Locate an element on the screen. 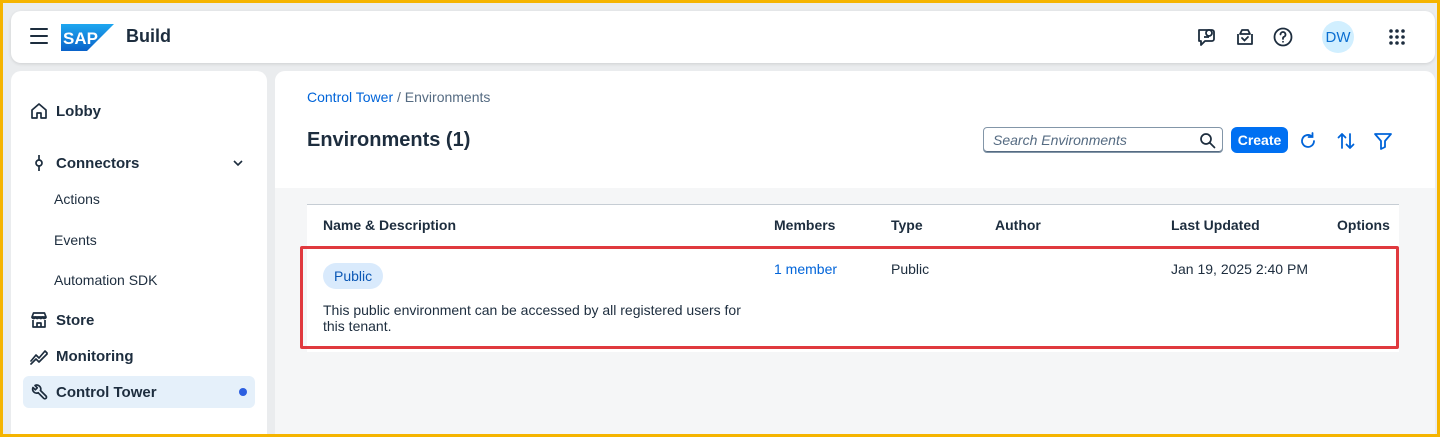 Image resolution: width=1440 pixels, height=437 pixels. search-field is located at coordinates (1103, 140).